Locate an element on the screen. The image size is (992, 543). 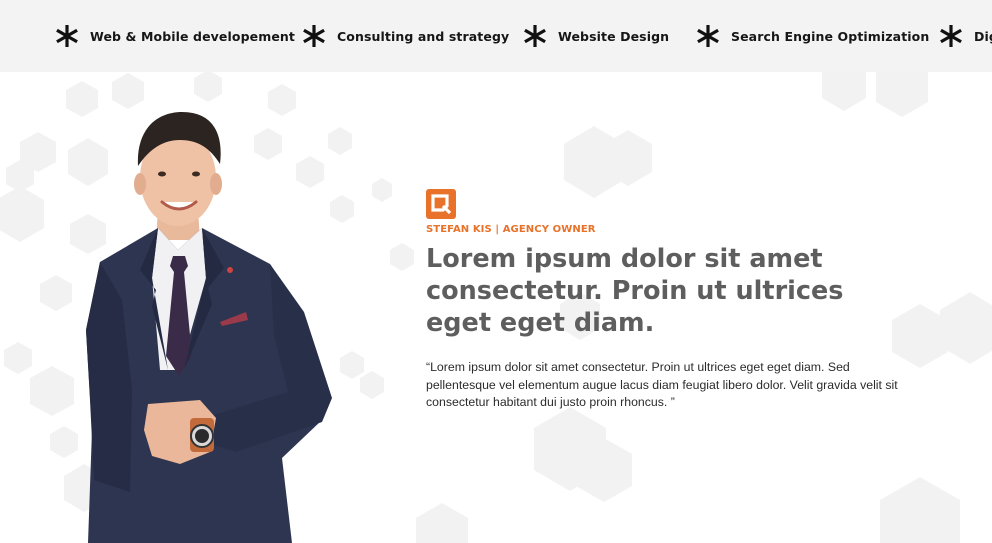
author-eyebrow: STEFAN KIS | AGENCY OWNER is located at coordinates (511, 229).